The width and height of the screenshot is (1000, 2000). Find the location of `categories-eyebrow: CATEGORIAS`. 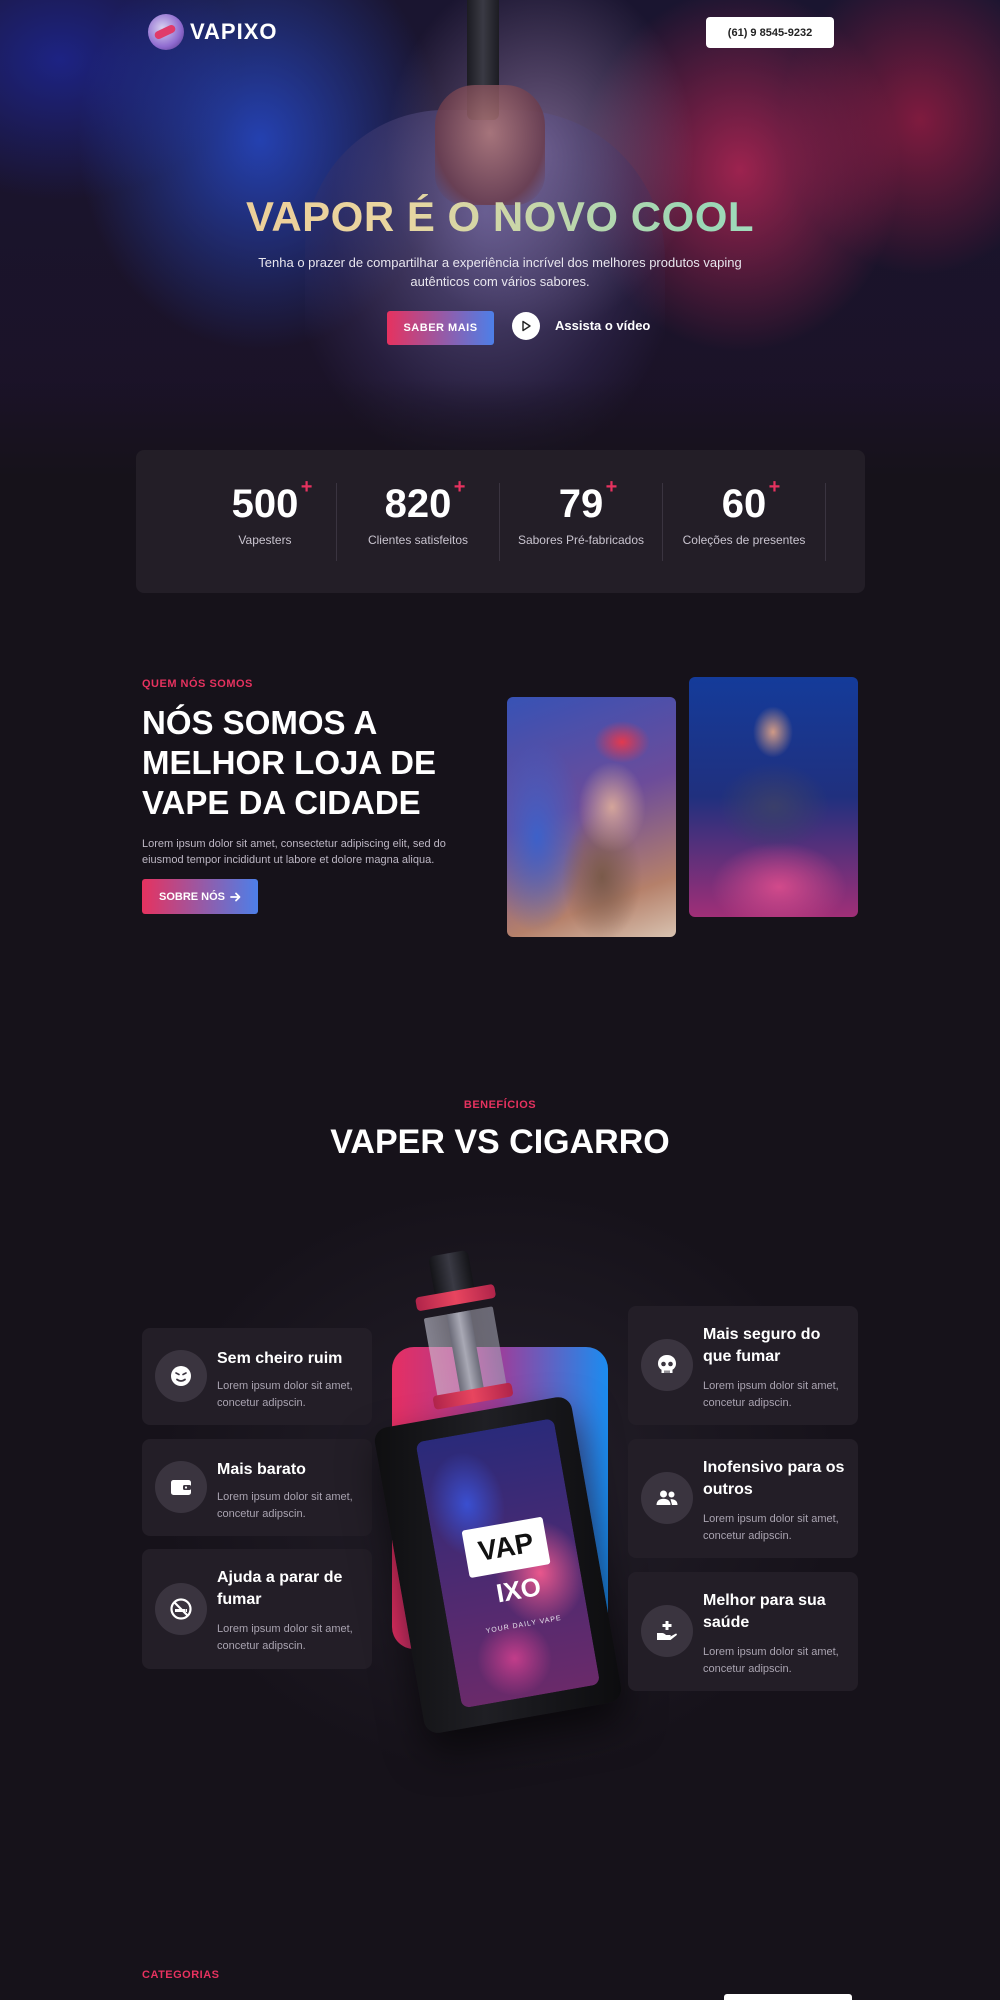

categories-eyebrow: CATEGORIAS is located at coordinates (181, 1975).